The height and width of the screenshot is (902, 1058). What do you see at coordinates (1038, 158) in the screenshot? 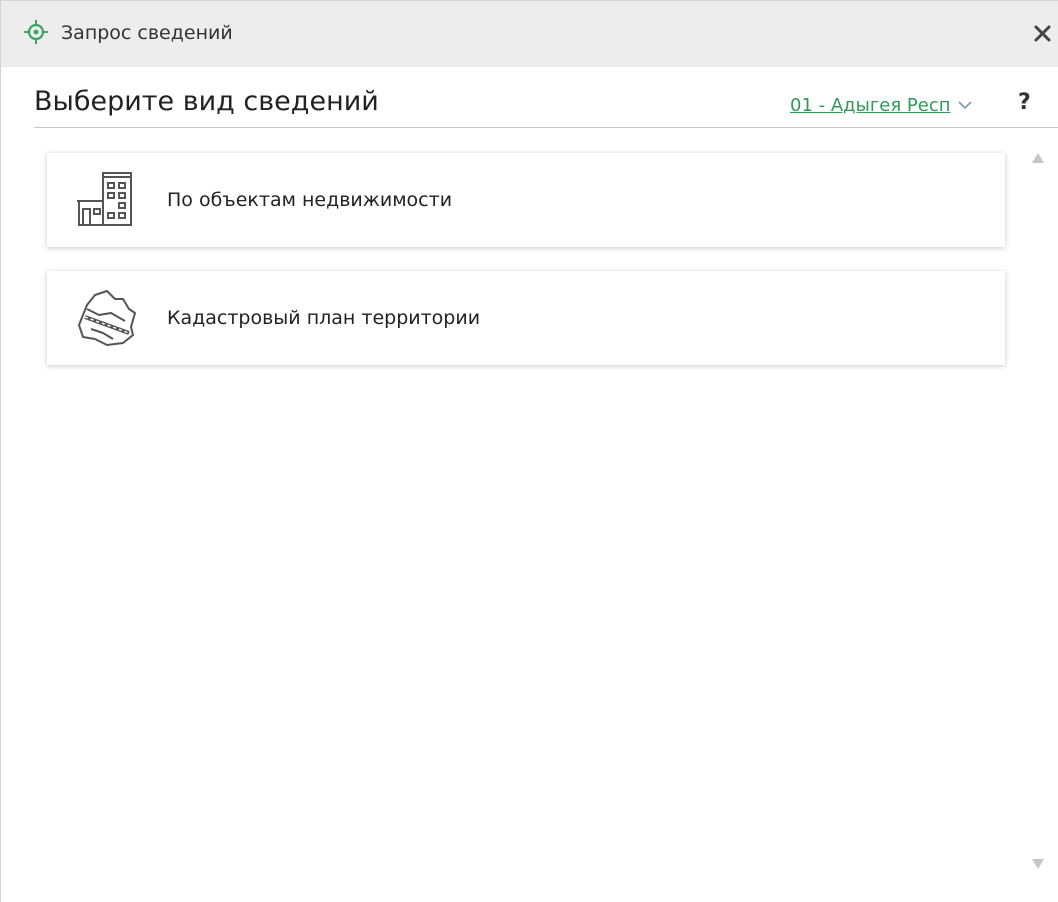
I see `scroll-up-arrow-icon` at bounding box center [1038, 158].